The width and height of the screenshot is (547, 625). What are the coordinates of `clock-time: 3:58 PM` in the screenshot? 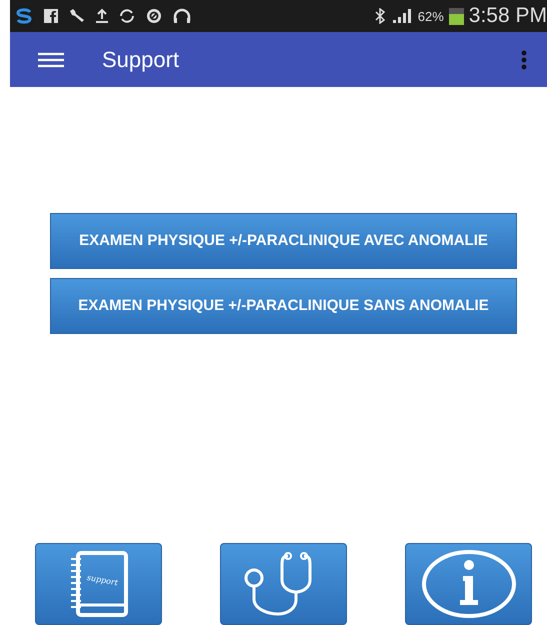 It's located at (507, 16).